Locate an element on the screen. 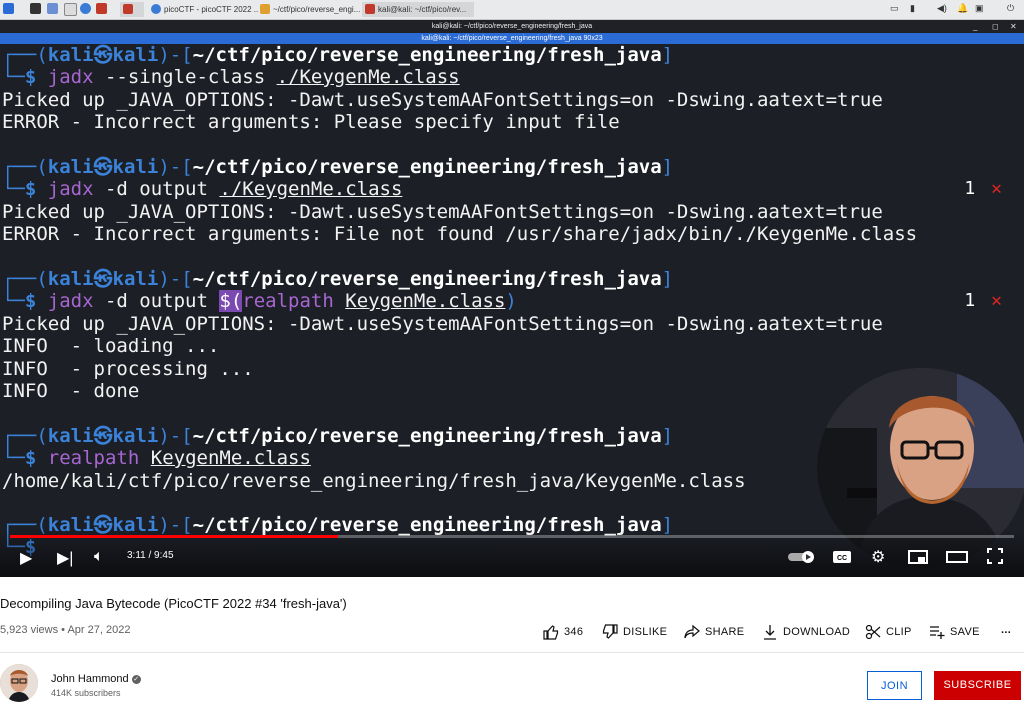 The height and width of the screenshot is (708, 1027). subscriber-count: 414K subscribers is located at coordinates (86, 693).